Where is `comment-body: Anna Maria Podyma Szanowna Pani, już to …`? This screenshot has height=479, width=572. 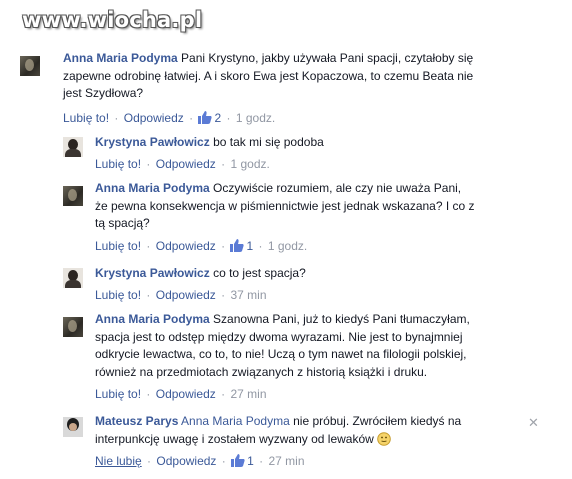 comment-body: Anna Maria Podyma Szanowna Pani, już to … is located at coordinates (325, 346).